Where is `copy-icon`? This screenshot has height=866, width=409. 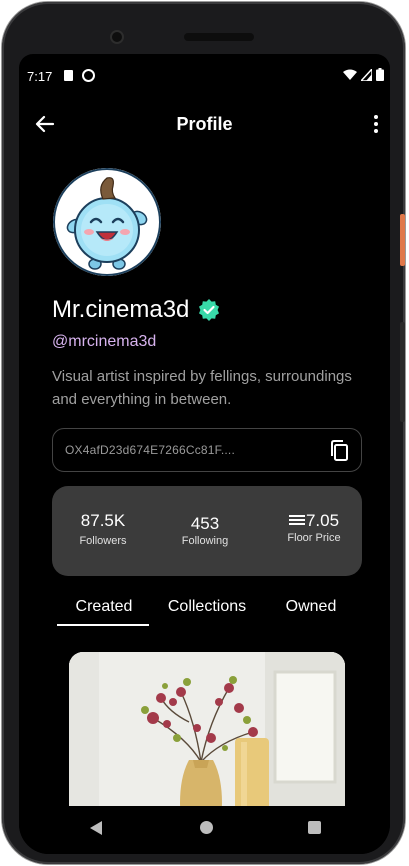 copy-icon is located at coordinates (339, 450).